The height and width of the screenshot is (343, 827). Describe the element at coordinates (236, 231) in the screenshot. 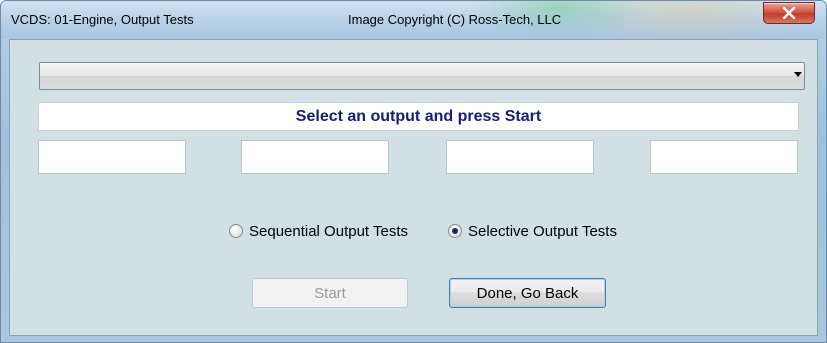

I see `sequential-tests-radio` at that location.